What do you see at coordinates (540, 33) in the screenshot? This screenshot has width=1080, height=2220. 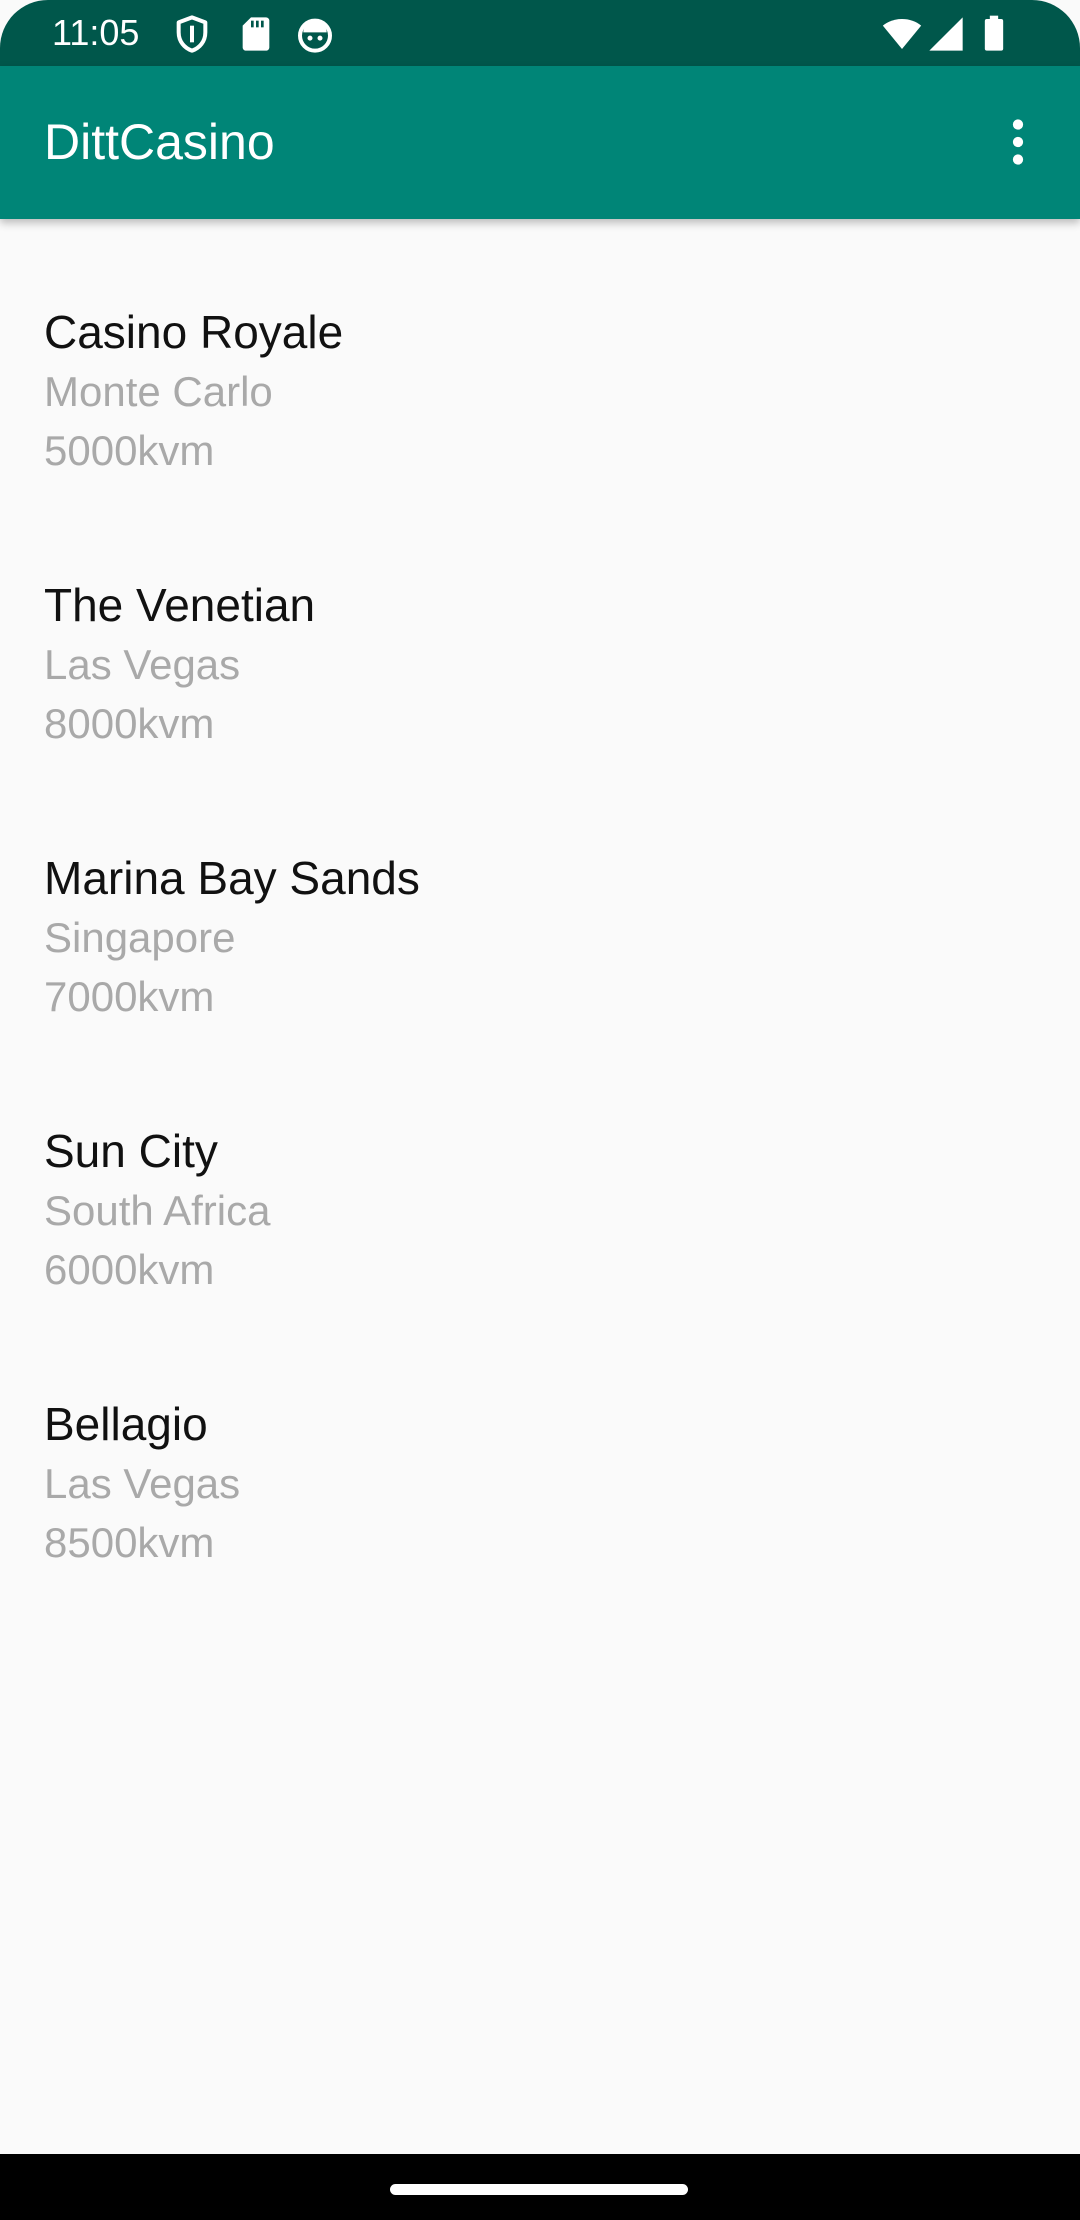 I see `status-bar: 11:05` at bounding box center [540, 33].